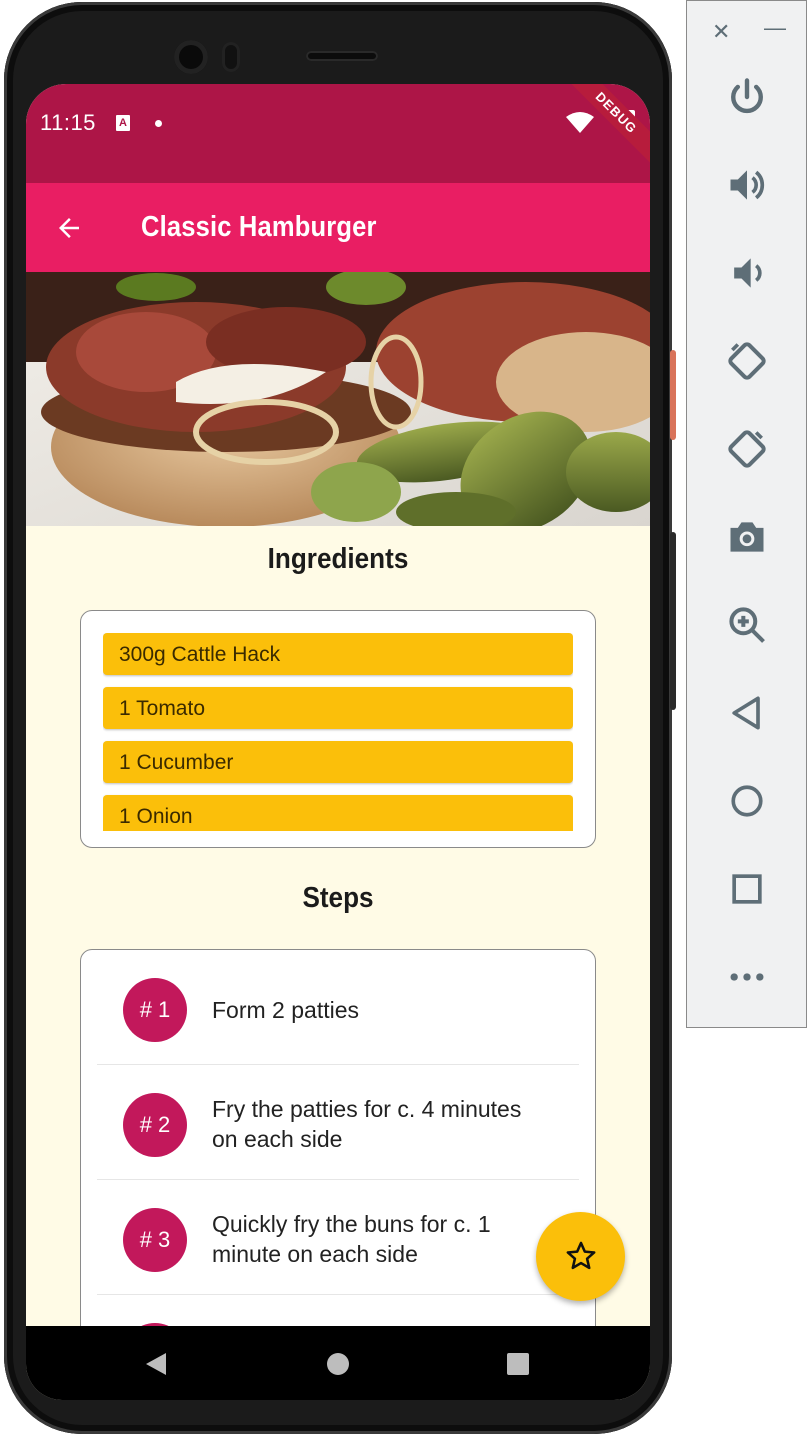 Image resolution: width=808 pixels, height=1438 pixels. I want to click on earpiece-speaker, so click(342, 56).